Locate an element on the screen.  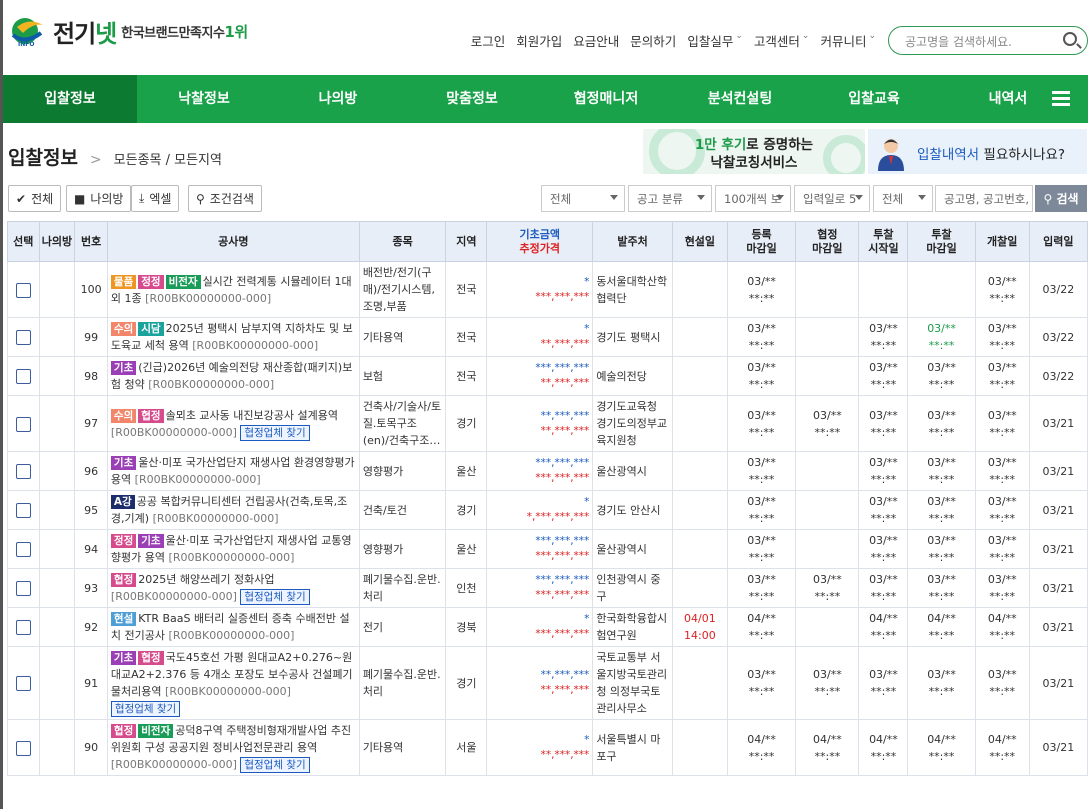
bid-region: 울산 is located at coordinates (466, 549).